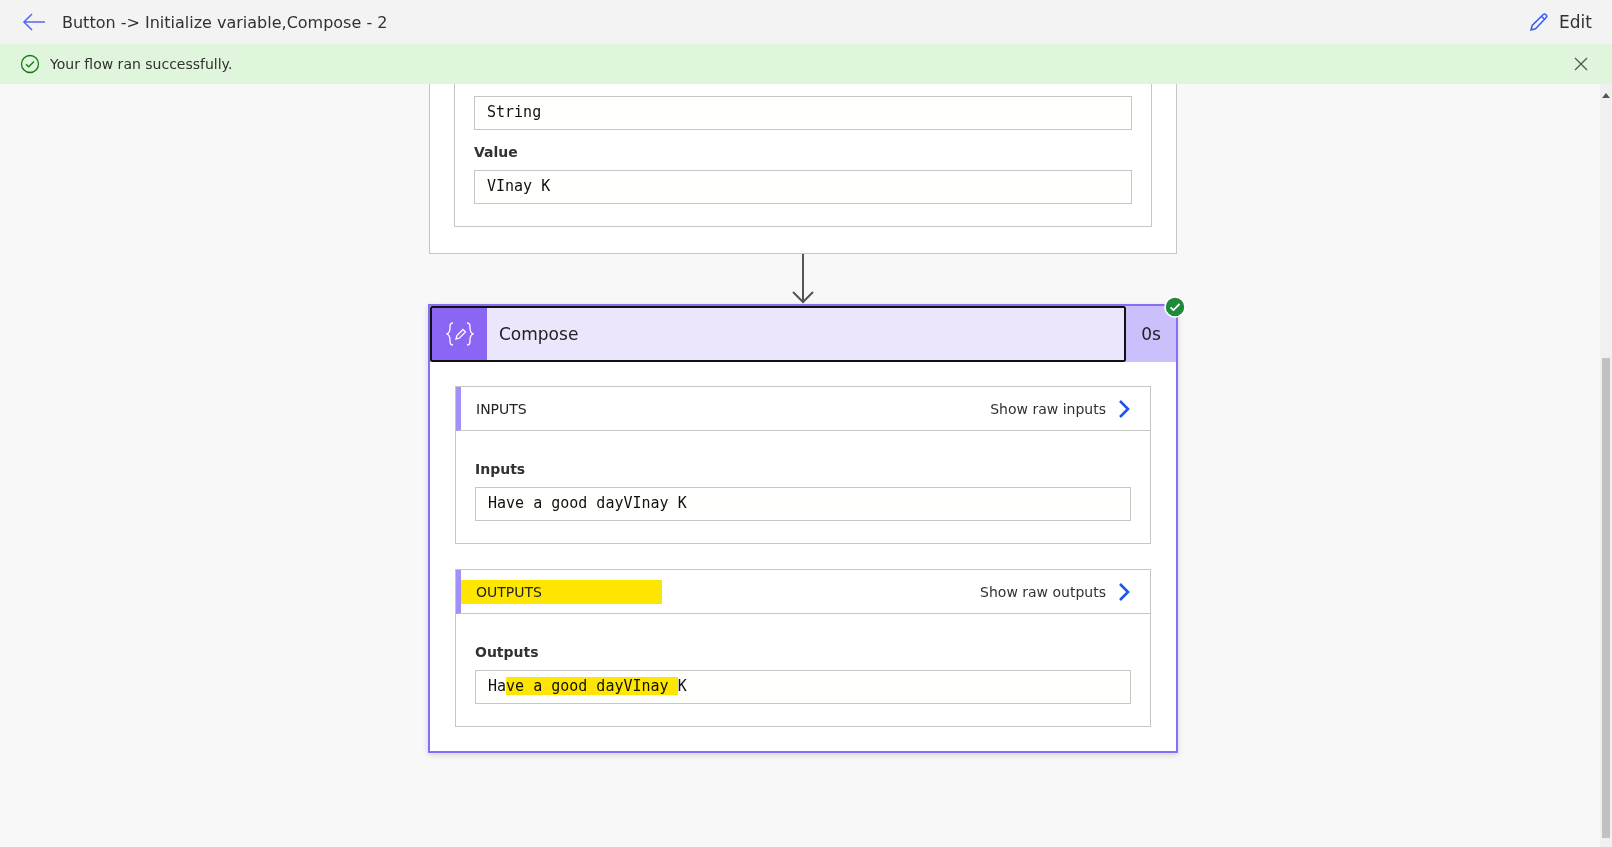 Image resolution: width=1612 pixels, height=847 pixels. I want to click on flow-run-title: Button -> Initialize variable,Compose - 2, so click(225, 22).